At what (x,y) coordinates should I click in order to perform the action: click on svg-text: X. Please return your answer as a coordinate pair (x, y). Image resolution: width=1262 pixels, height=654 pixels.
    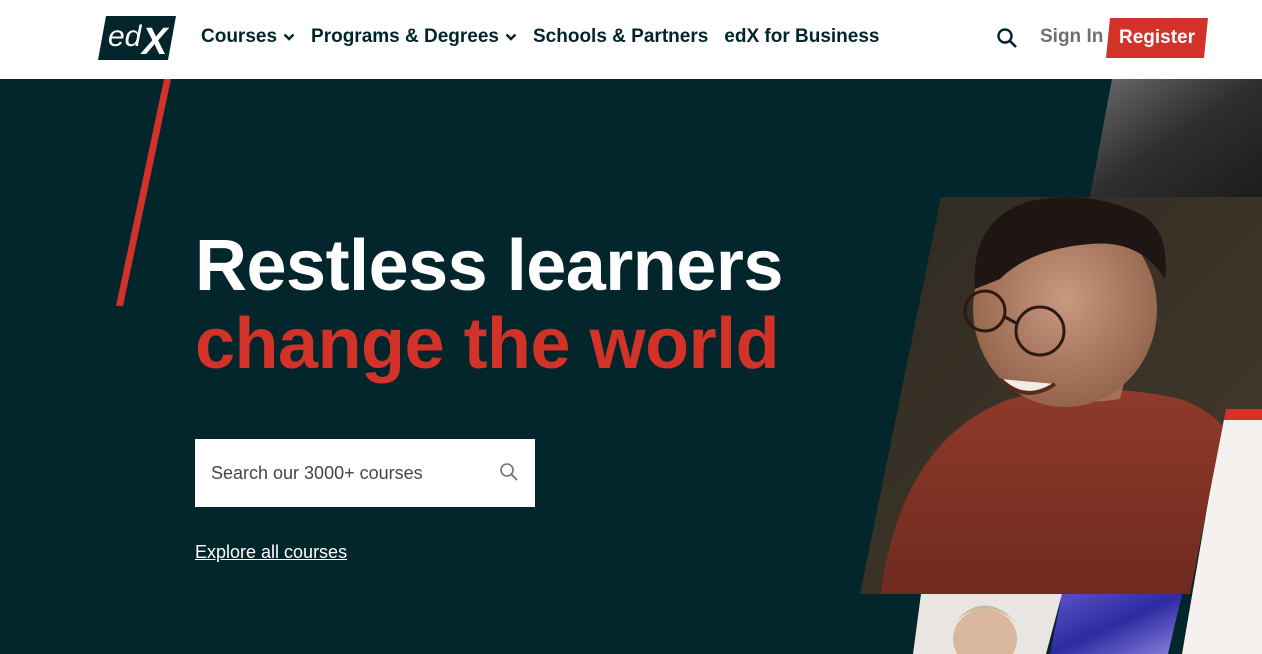
    Looking at the image, I should click on (155, 40).